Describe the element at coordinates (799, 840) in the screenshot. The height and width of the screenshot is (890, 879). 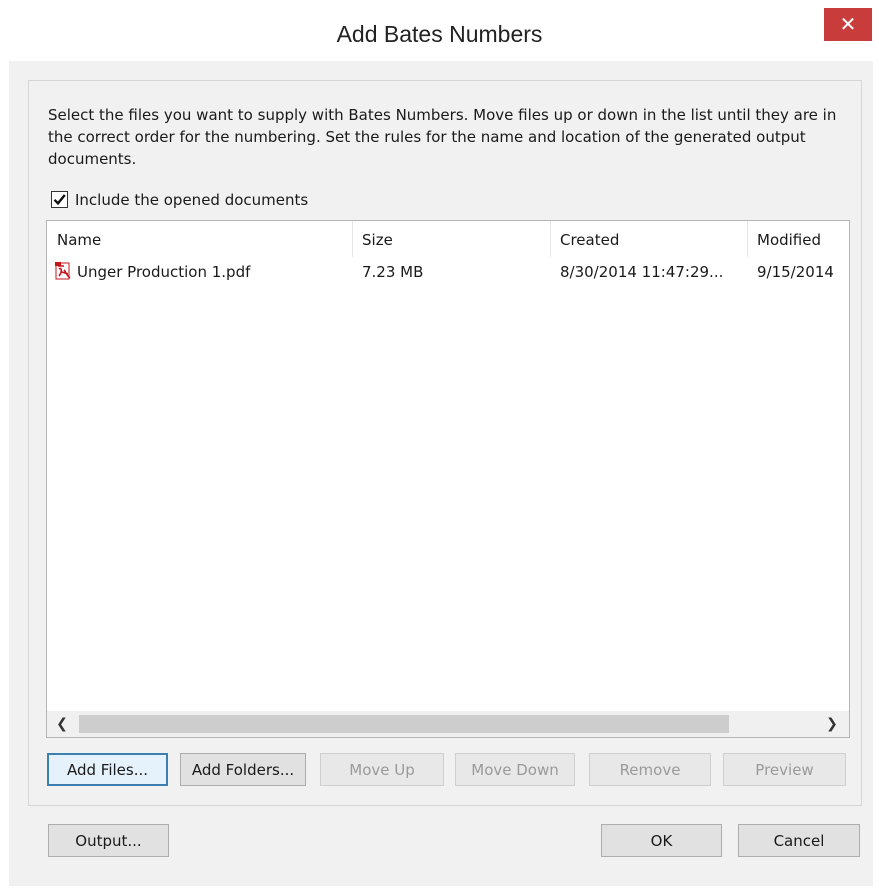
I see `cancel-button: Cancel` at that location.